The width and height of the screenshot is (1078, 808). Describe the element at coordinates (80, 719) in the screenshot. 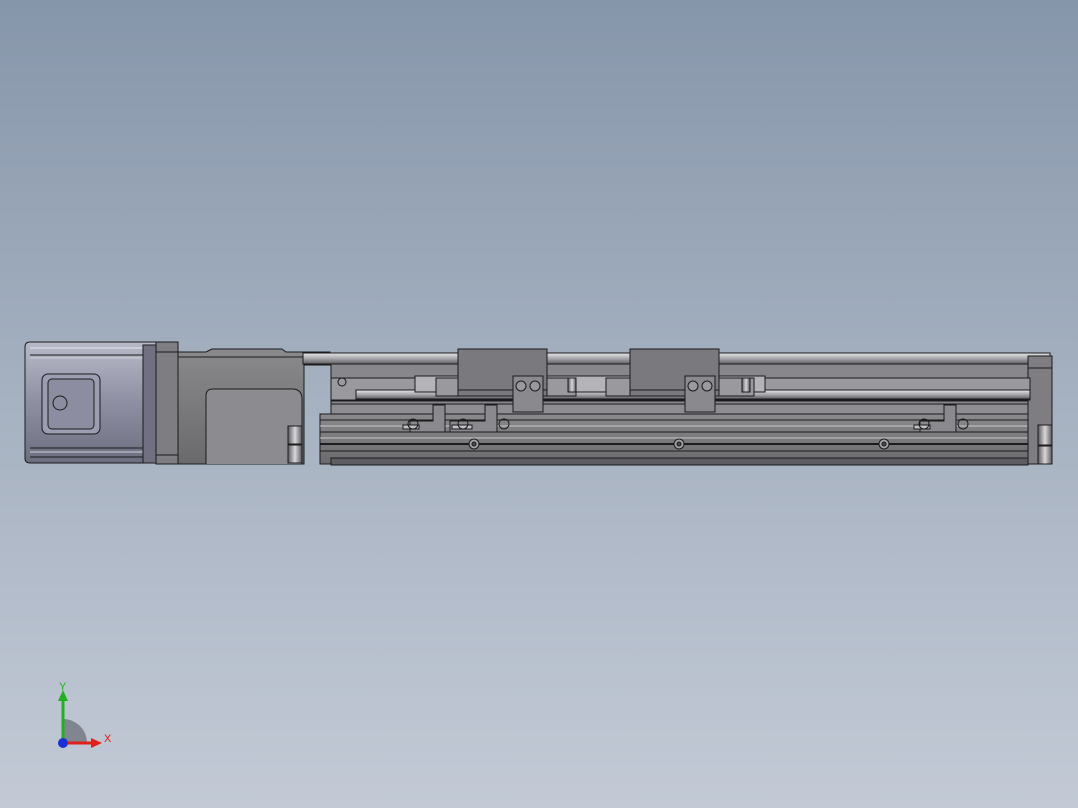

I see `triad-axes-icon` at that location.